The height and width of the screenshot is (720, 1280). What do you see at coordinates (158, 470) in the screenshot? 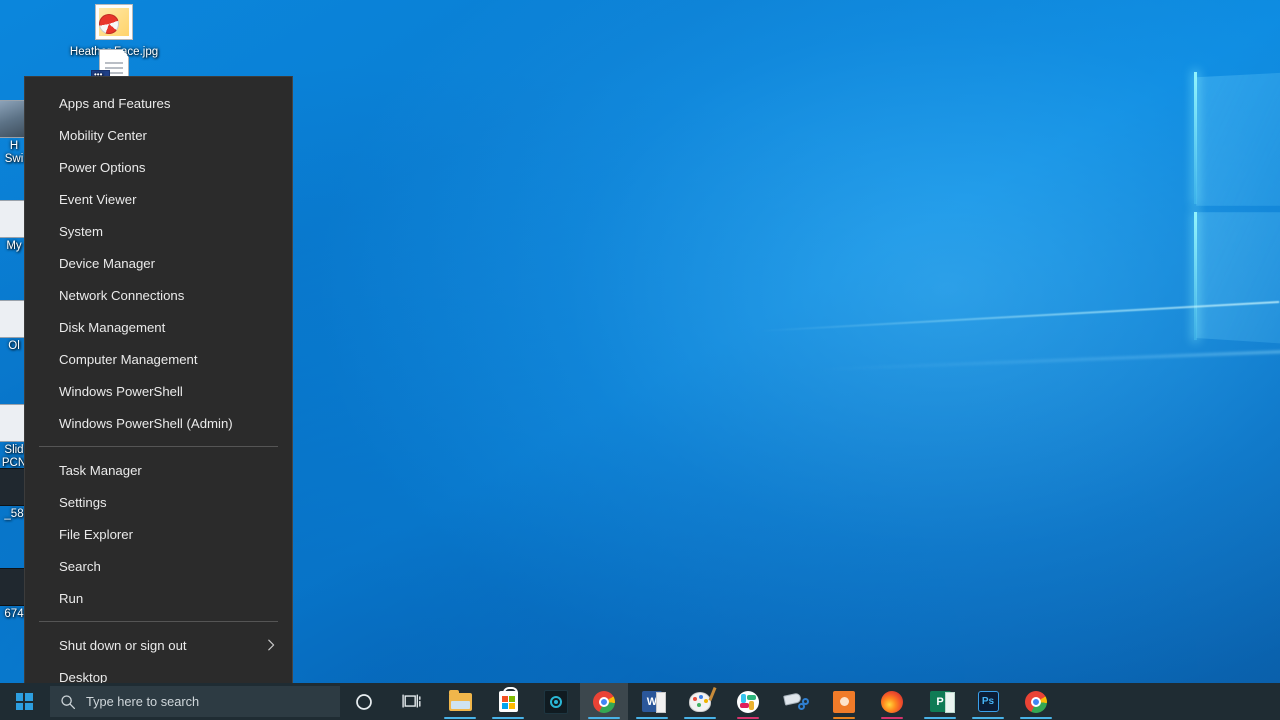
I see `menu-item-task-manager: Task Manager` at bounding box center [158, 470].